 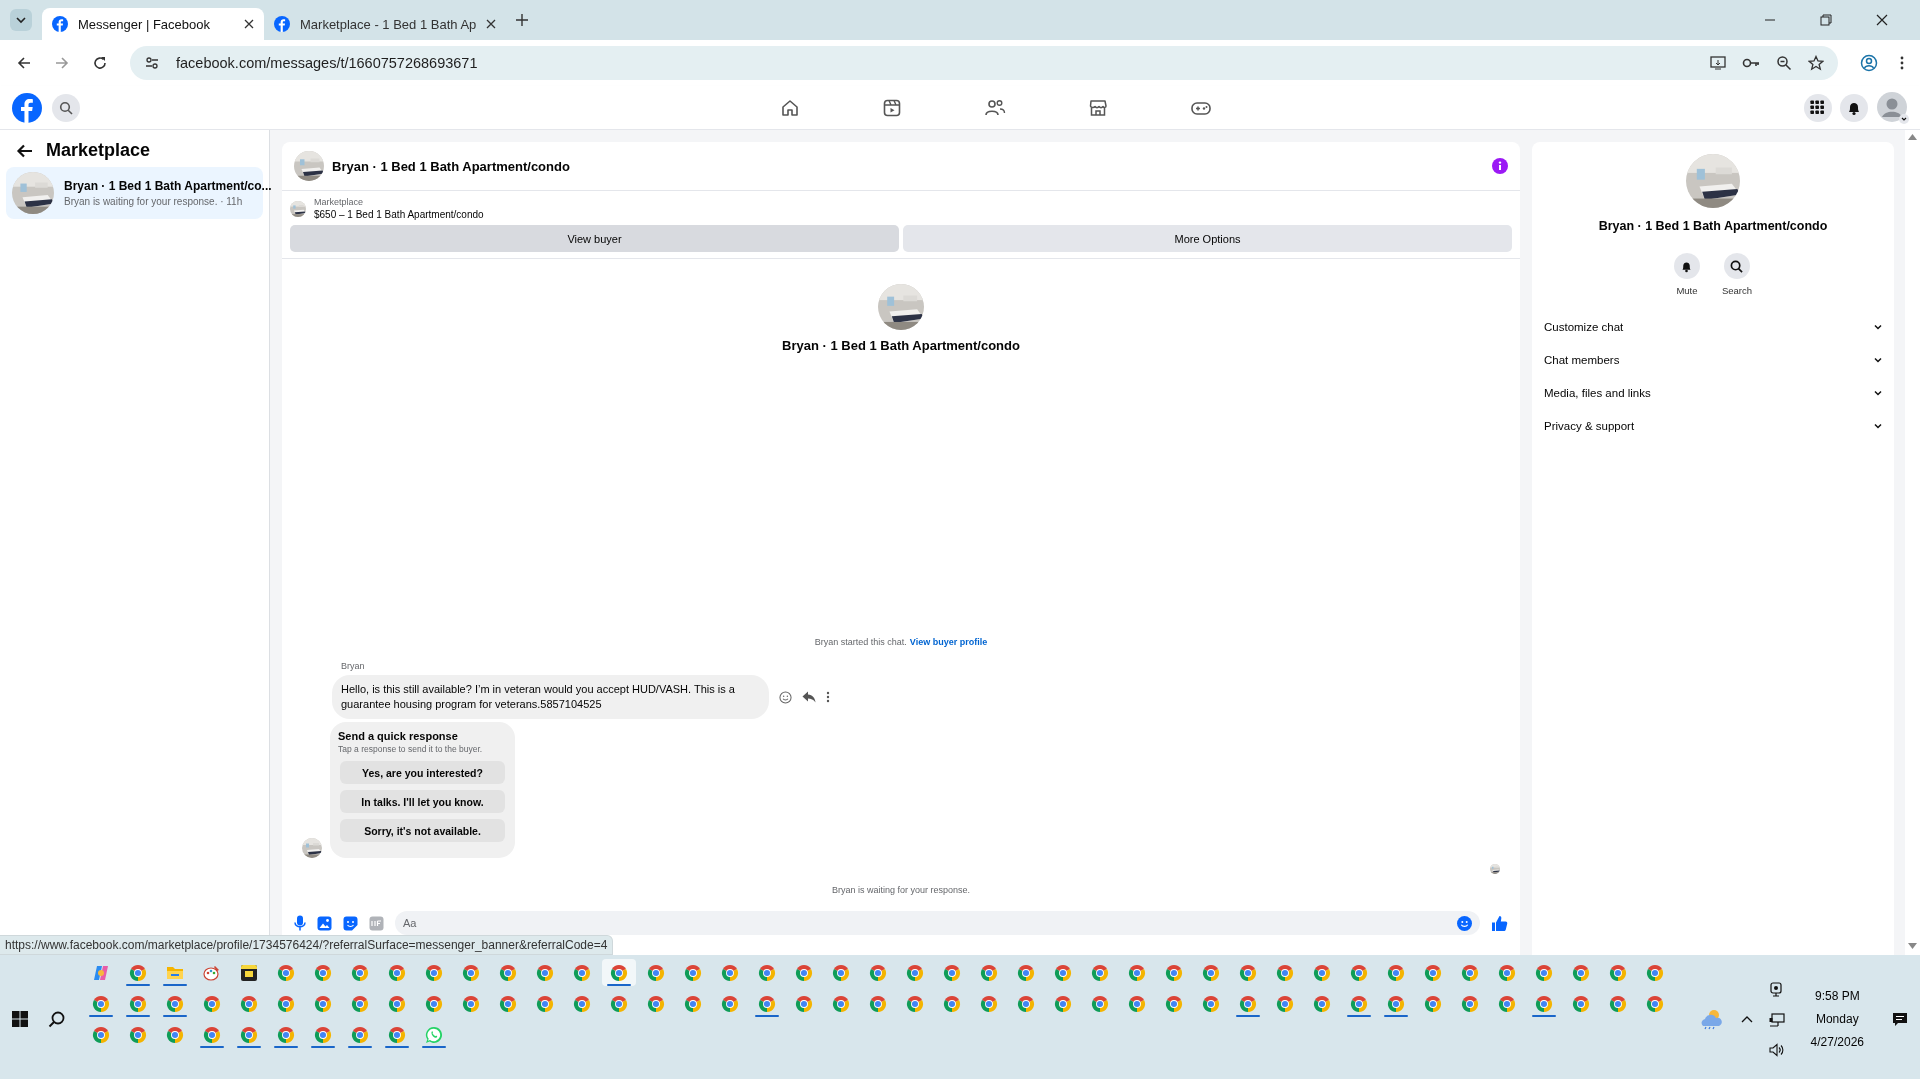 I want to click on quick-response-hint: Tap a response to send it to the buyer., so click(x=411, y=749).